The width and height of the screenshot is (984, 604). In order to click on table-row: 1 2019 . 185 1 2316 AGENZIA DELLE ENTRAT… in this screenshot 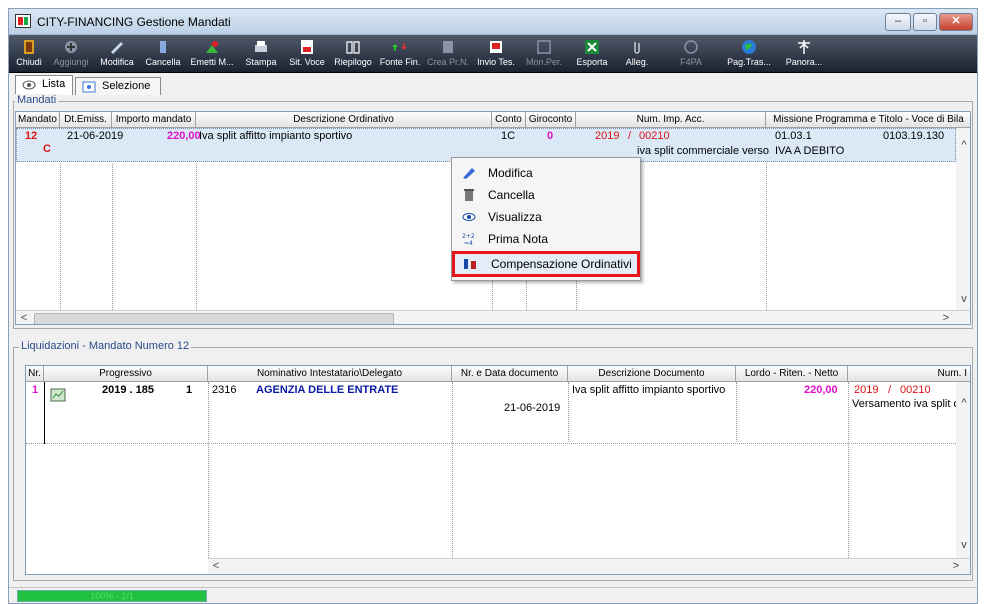, I will do `click(498, 413)`.